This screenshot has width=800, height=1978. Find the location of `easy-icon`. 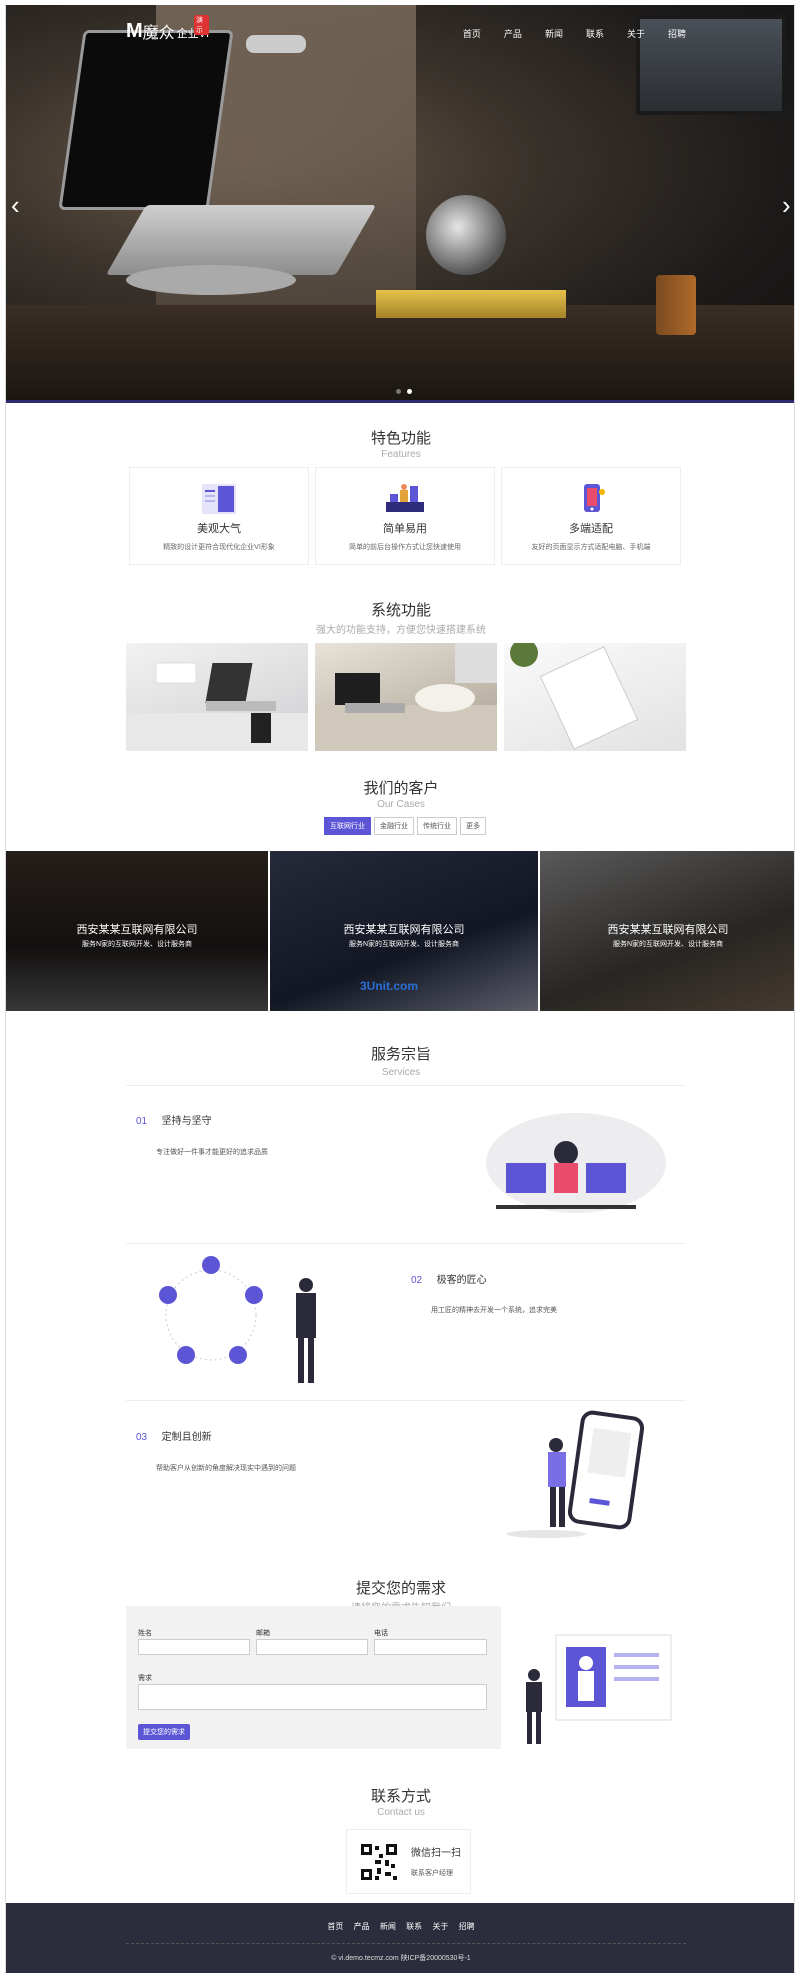

easy-icon is located at coordinates (405, 499).